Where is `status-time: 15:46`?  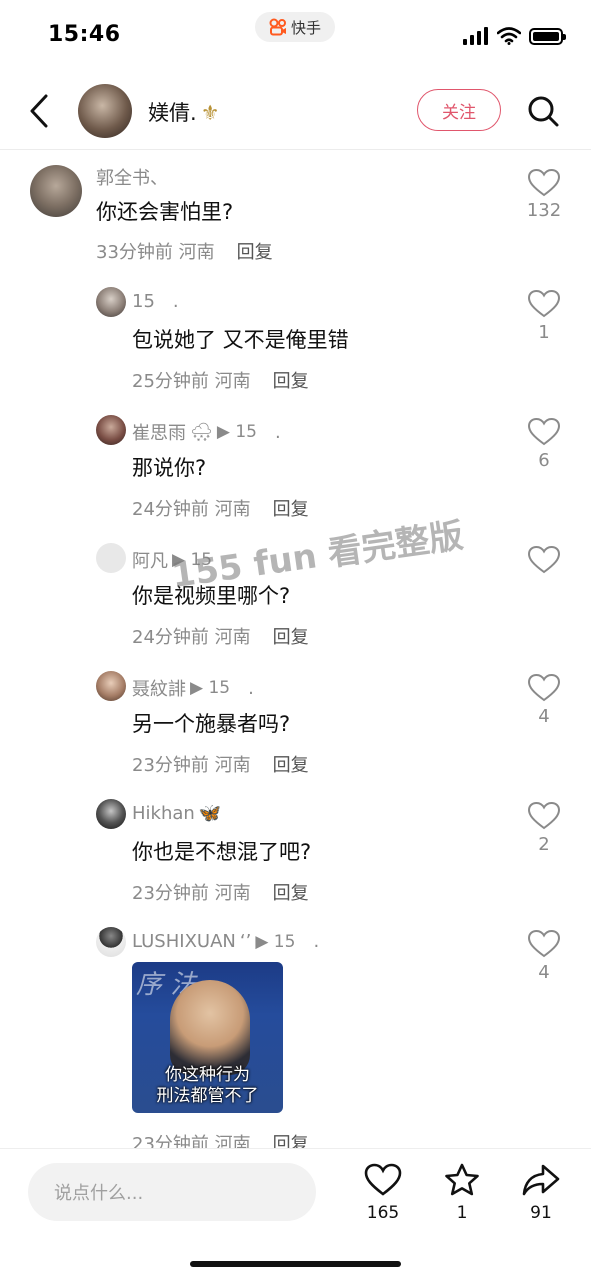 status-time: 15:46 is located at coordinates (84, 34).